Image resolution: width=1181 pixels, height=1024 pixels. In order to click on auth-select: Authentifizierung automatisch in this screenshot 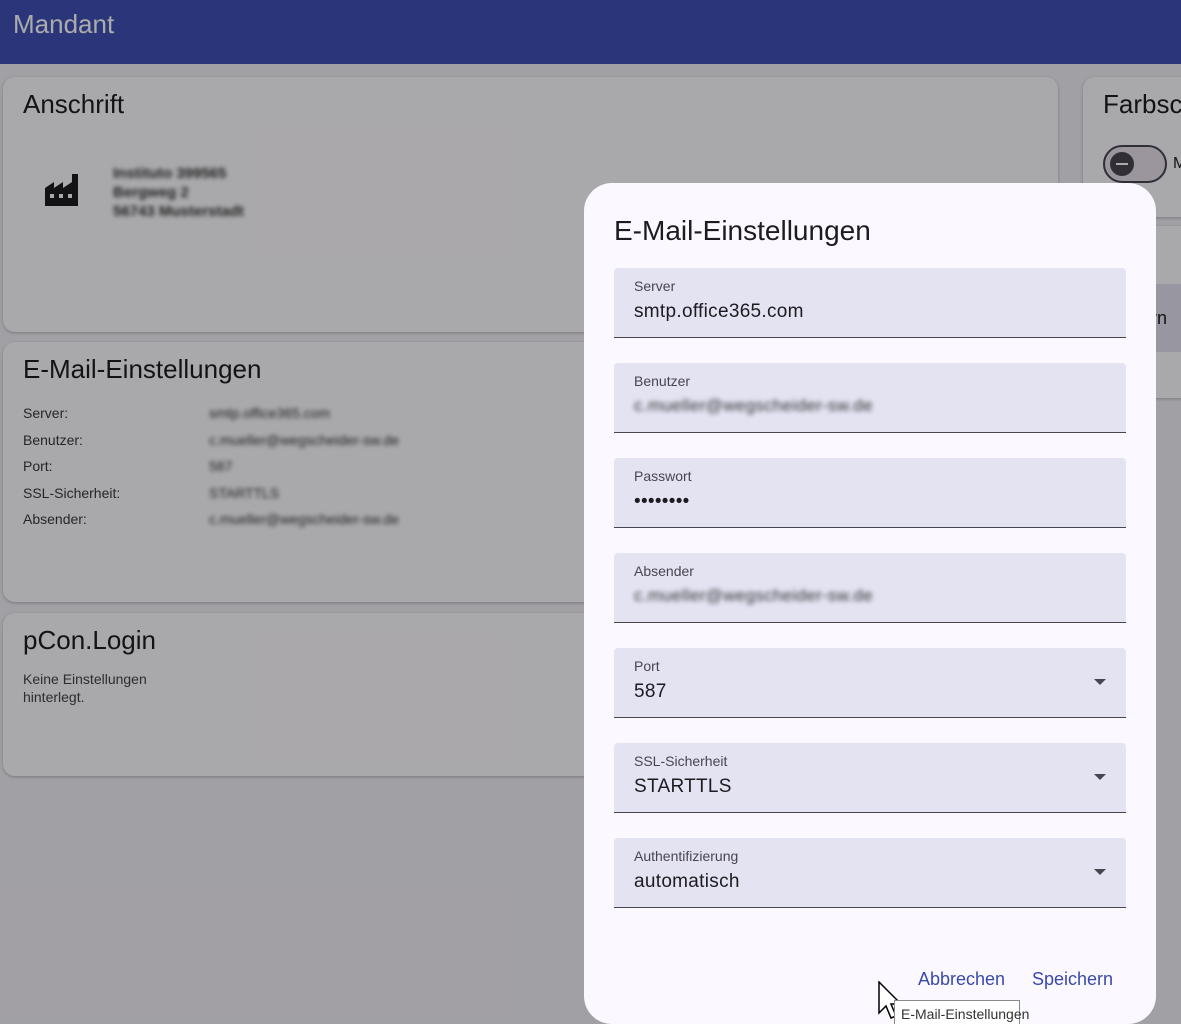, I will do `click(870, 873)`.